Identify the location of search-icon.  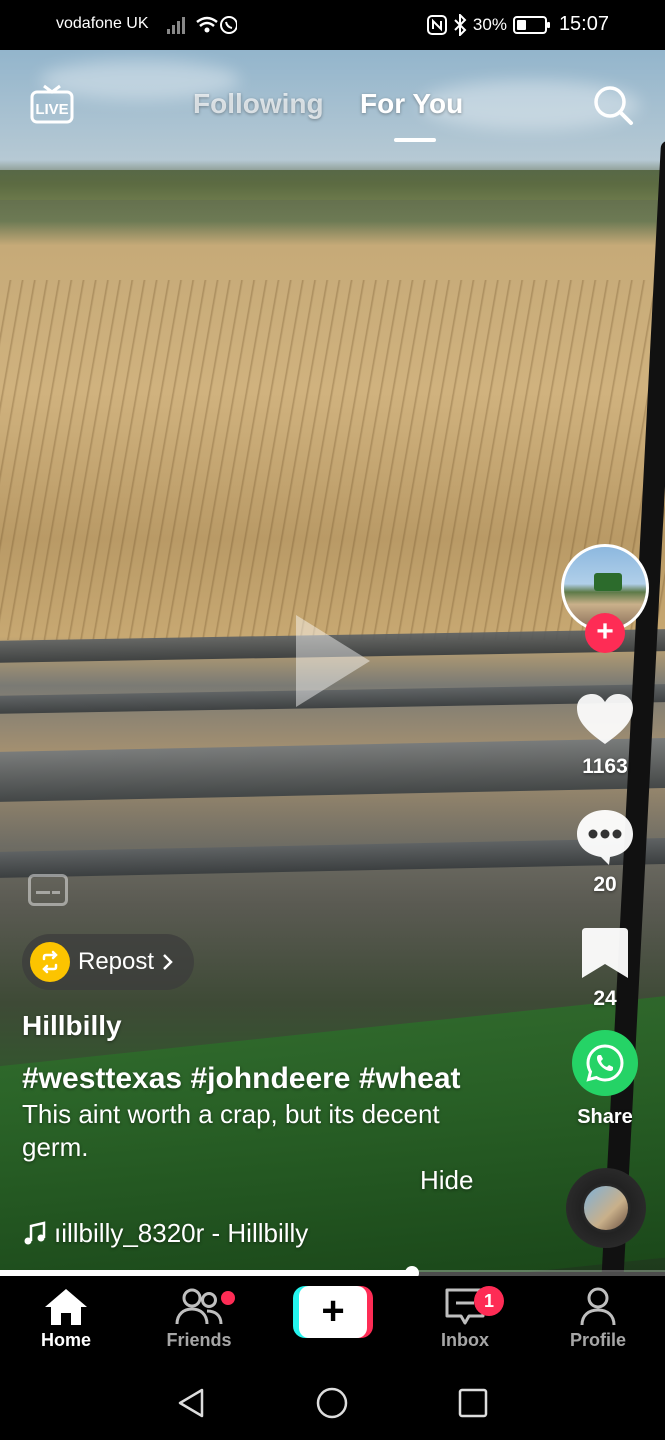
(613, 105).